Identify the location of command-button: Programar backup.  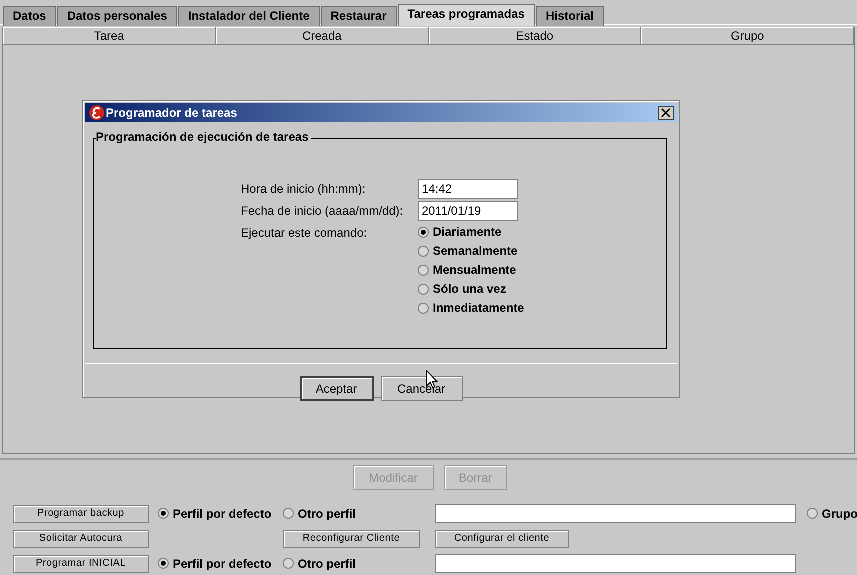
(81, 513).